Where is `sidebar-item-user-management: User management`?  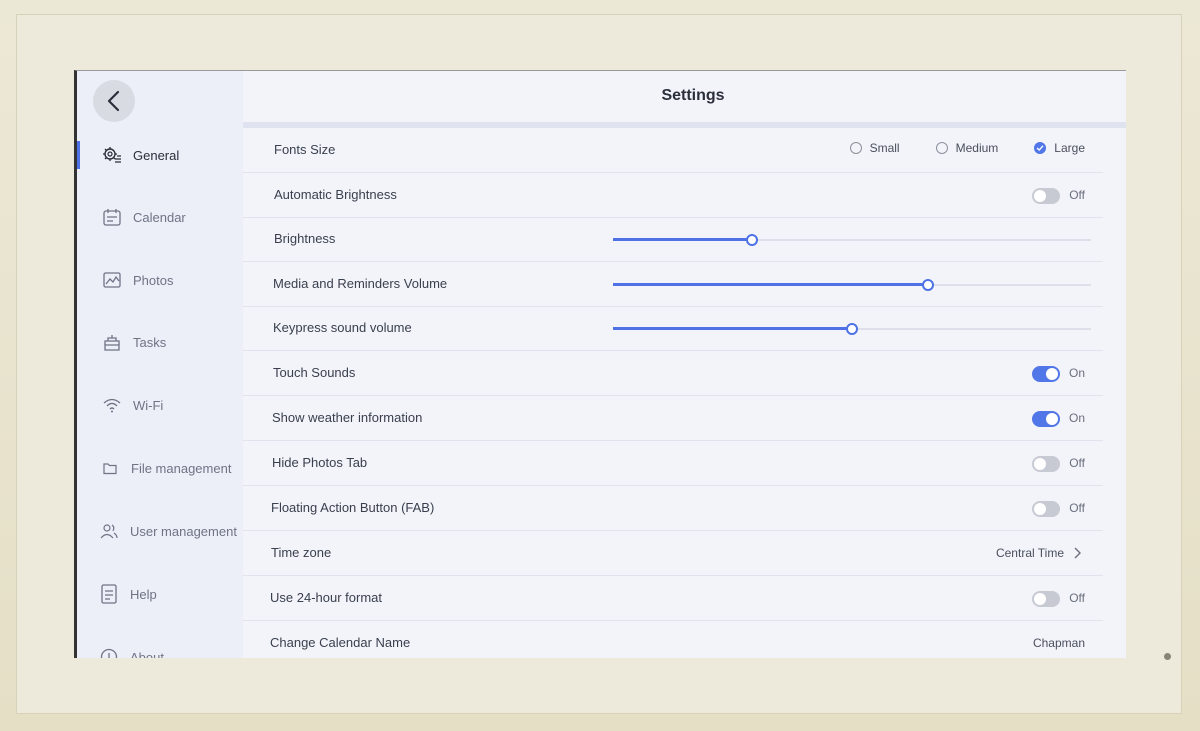
sidebar-item-user-management: User management is located at coordinates (170, 531).